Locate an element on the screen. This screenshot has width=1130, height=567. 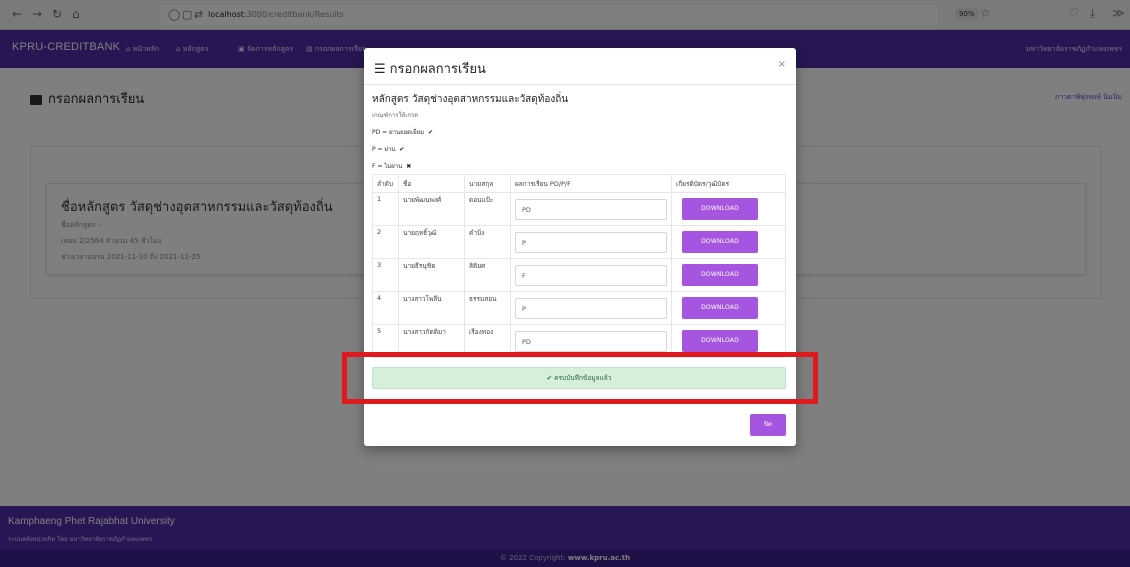
cell-no: 1 is located at coordinates (385, 209).